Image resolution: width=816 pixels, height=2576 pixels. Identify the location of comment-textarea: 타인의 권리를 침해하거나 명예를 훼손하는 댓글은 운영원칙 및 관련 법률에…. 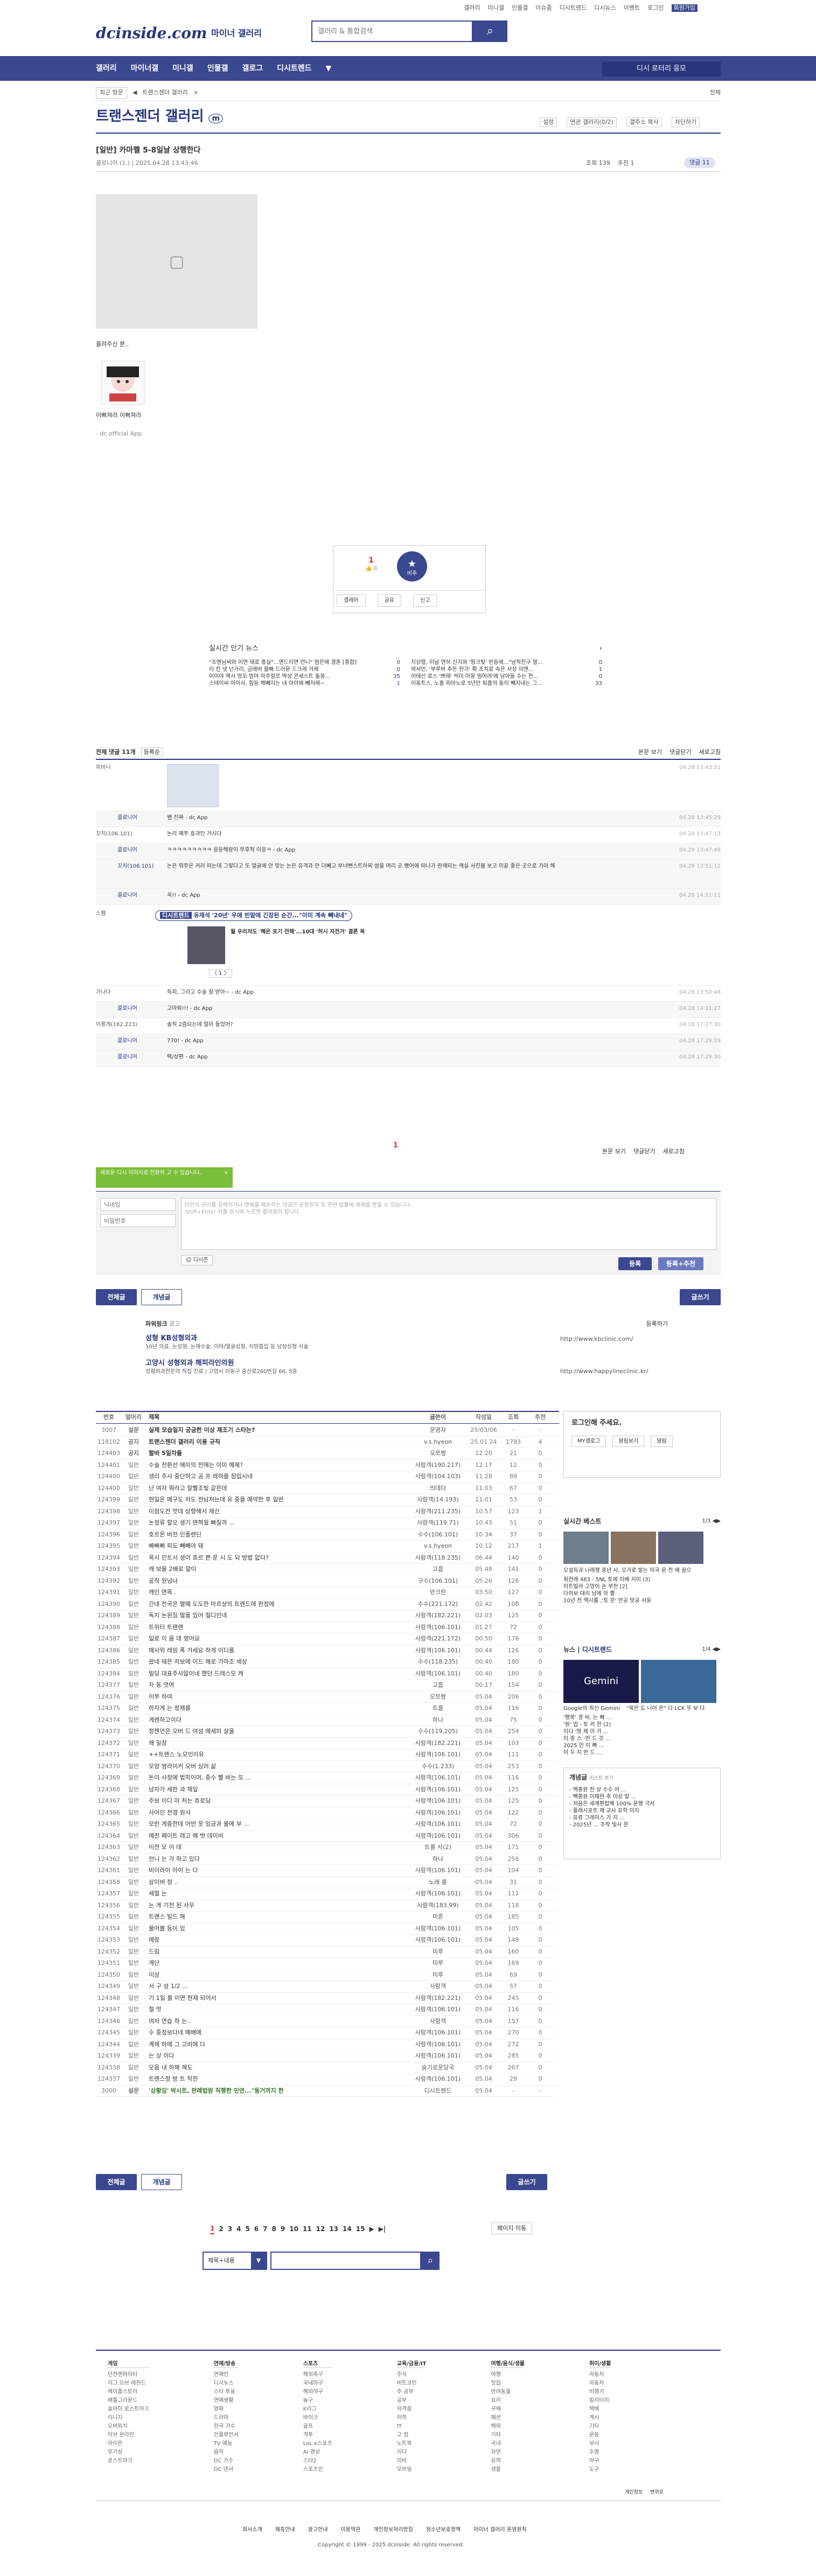
(449, 1224).